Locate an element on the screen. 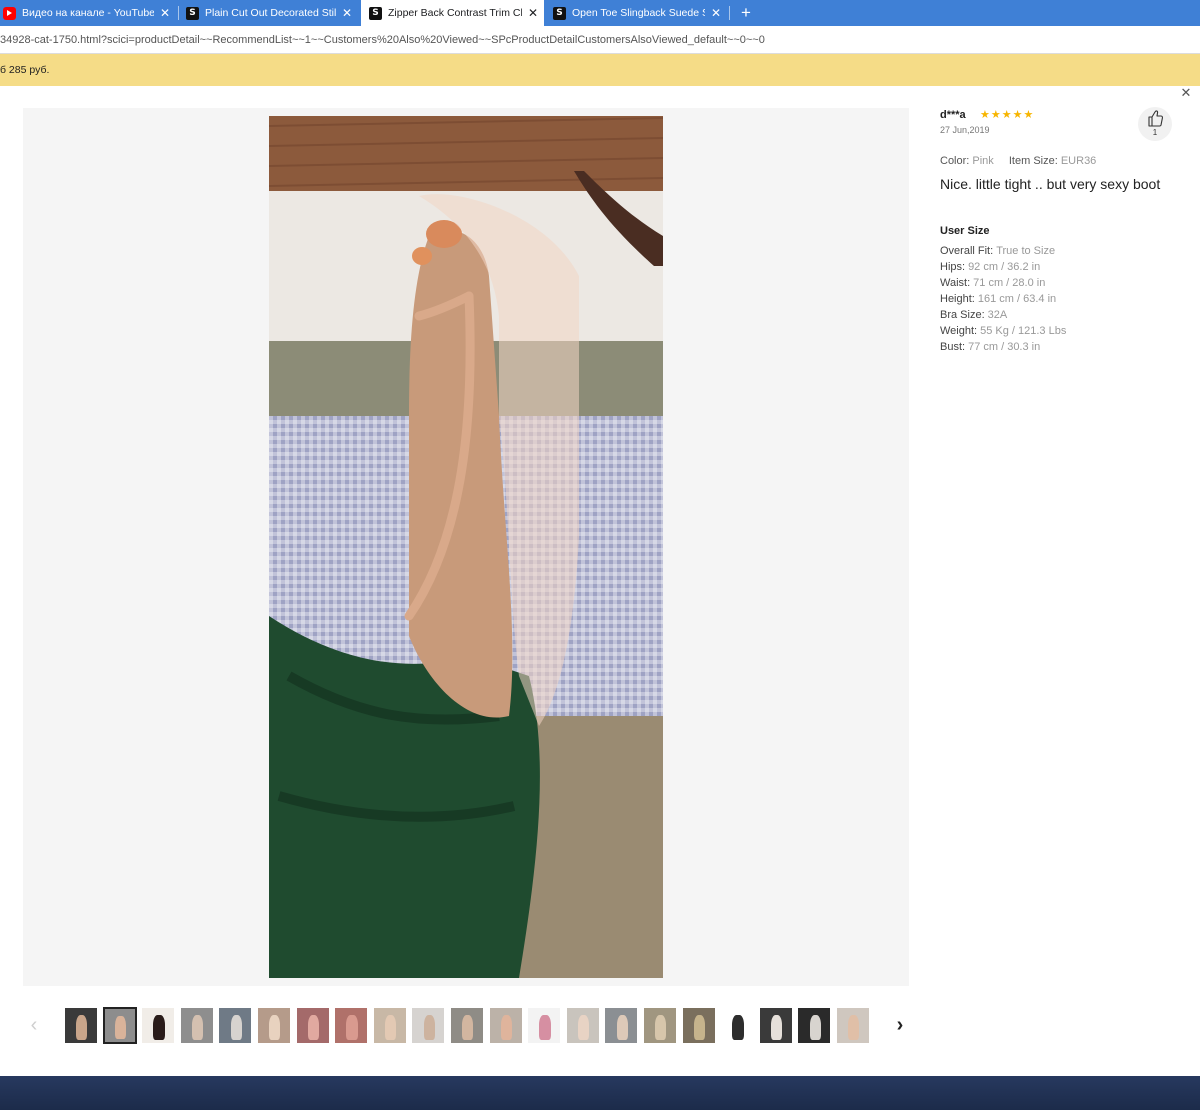 The width and height of the screenshot is (1200, 1110). review-comment: Nice. little tight .. but very sexy boot is located at coordinates (1050, 184).